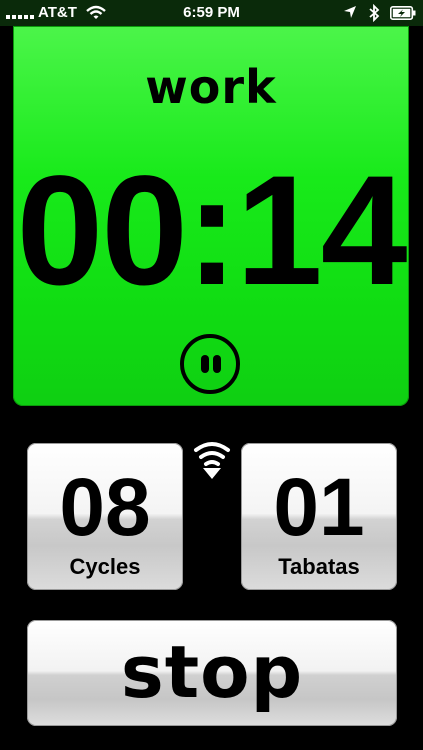  Describe the element at coordinates (210, 364) in the screenshot. I see `pause-button` at that location.